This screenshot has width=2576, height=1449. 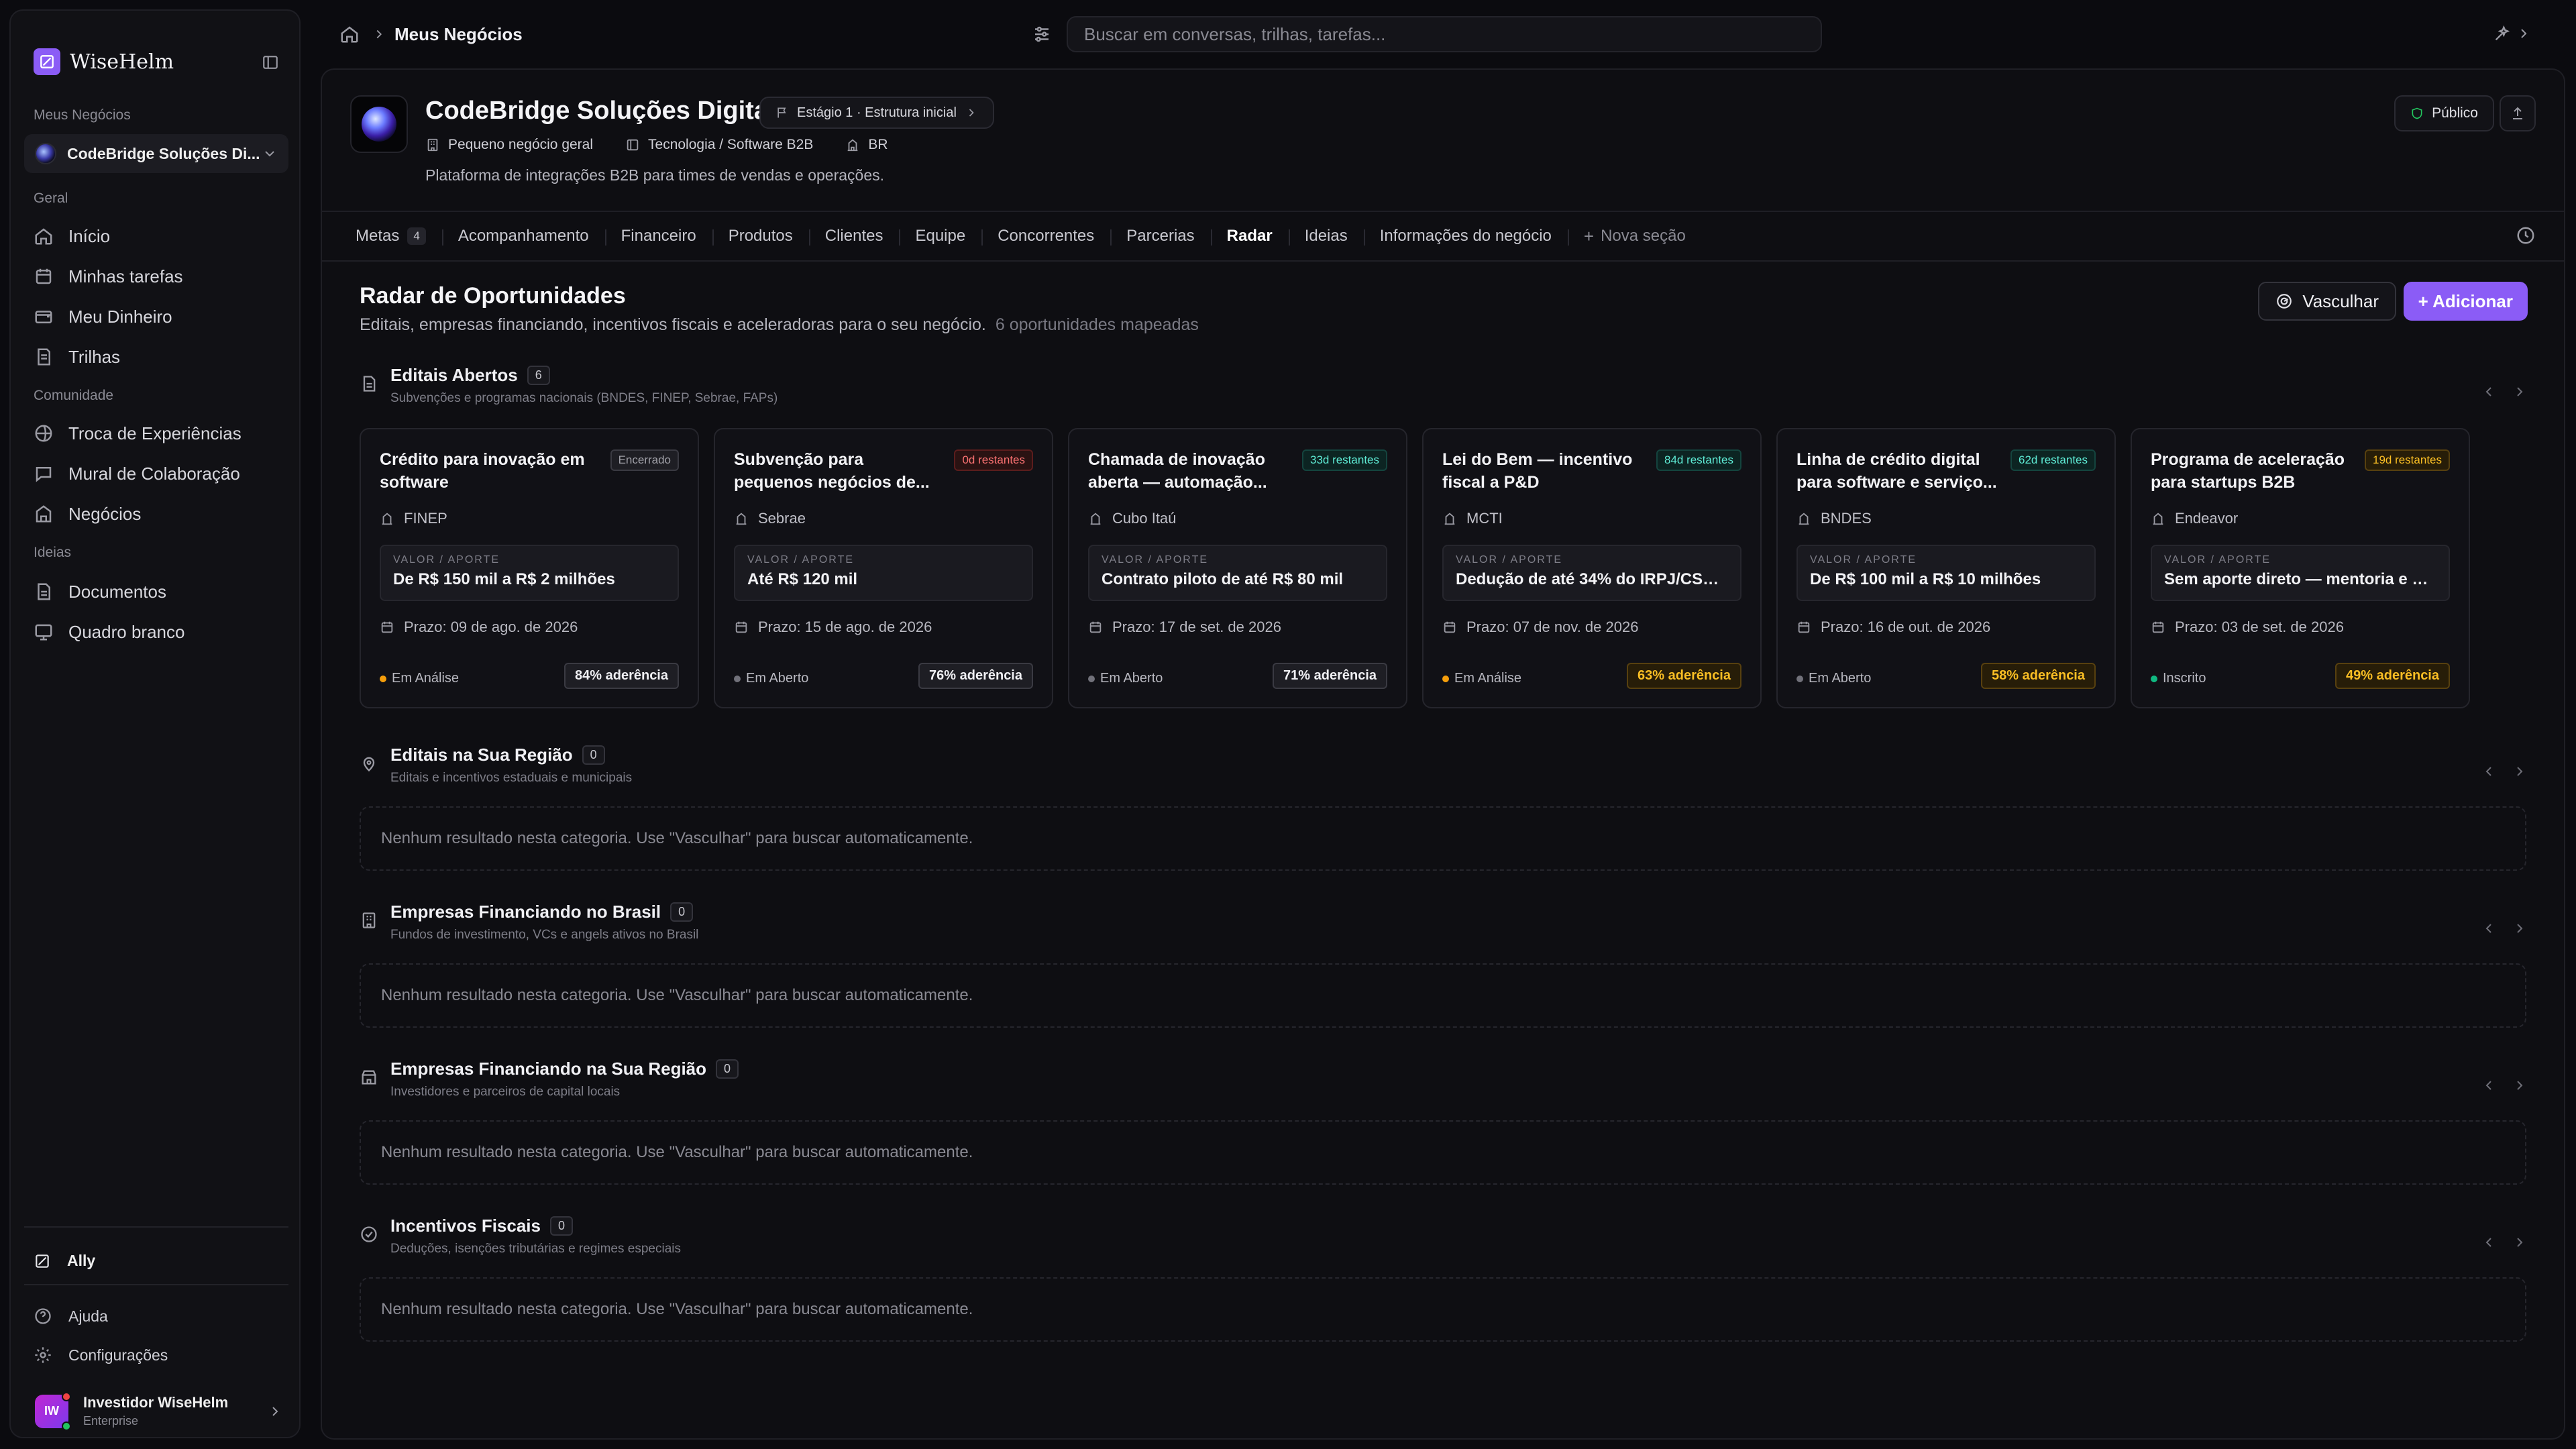 I want to click on history-icon, so click(x=2526, y=235).